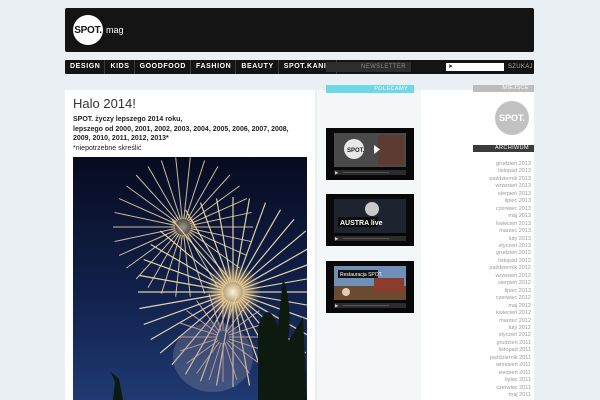  What do you see at coordinates (85, 67) in the screenshot?
I see `nav-item-design: DESIGN` at bounding box center [85, 67].